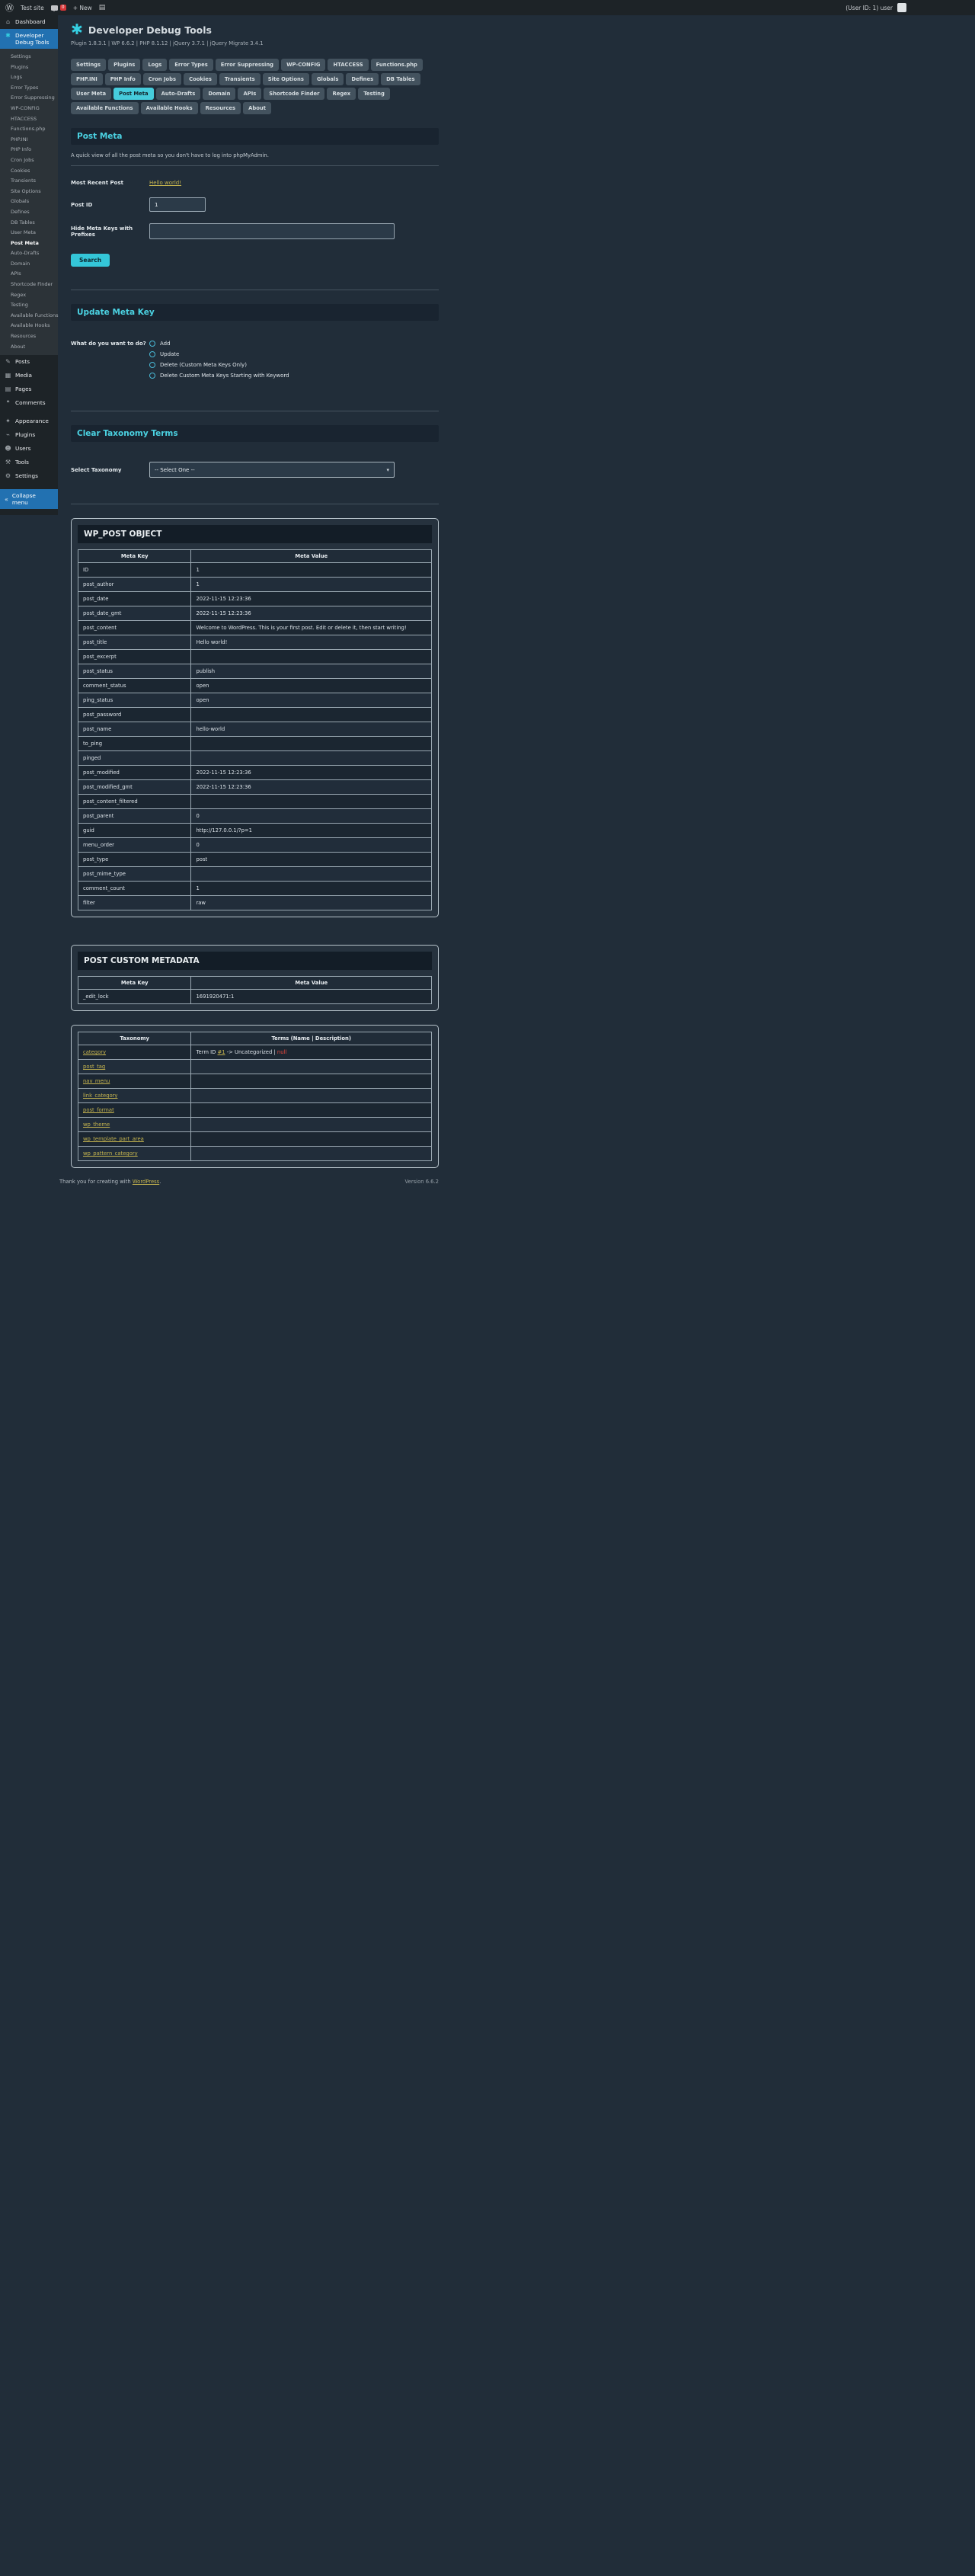 The height and width of the screenshot is (2576, 975). What do you see at coordinates (29, 180) in the screenshot?
I see `sidebar-subitem-transients: Transients` at bounding box center [29, 180].